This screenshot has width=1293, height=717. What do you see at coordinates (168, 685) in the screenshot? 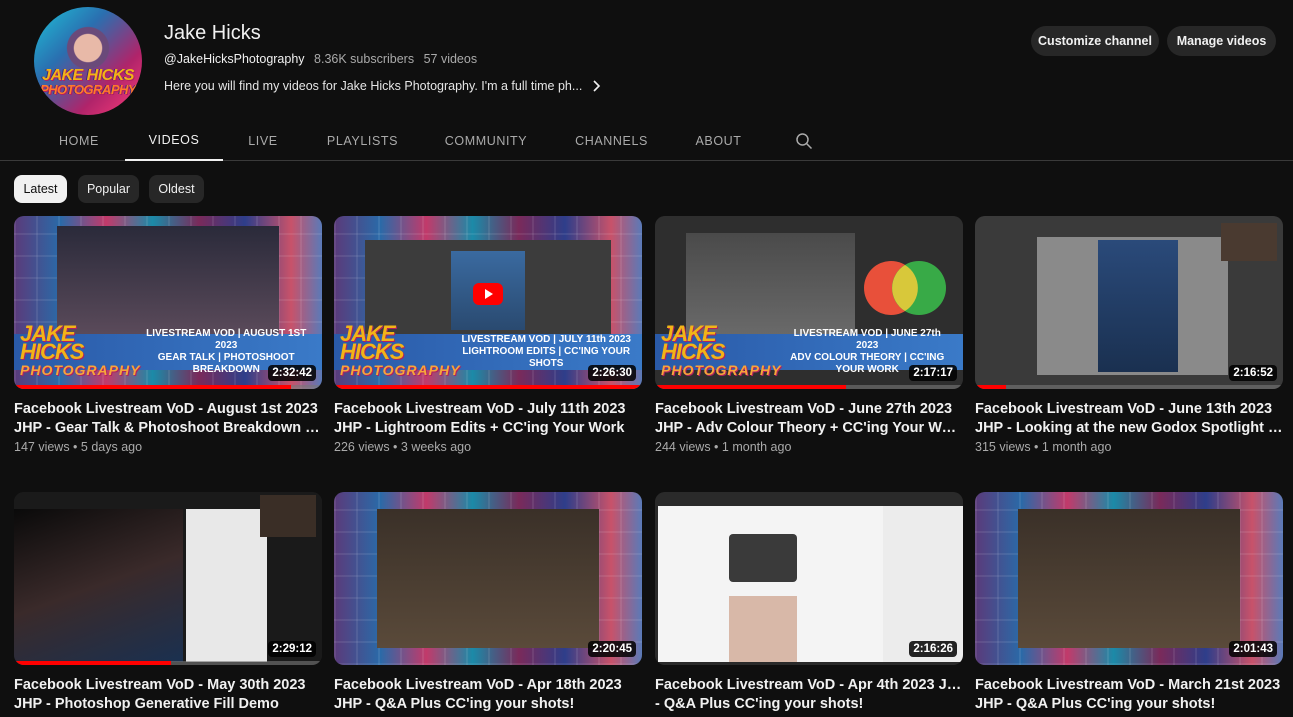
I see `video-title: Facebook Livestream VoD - May 30th 2023` at bounding box center [168, 685].